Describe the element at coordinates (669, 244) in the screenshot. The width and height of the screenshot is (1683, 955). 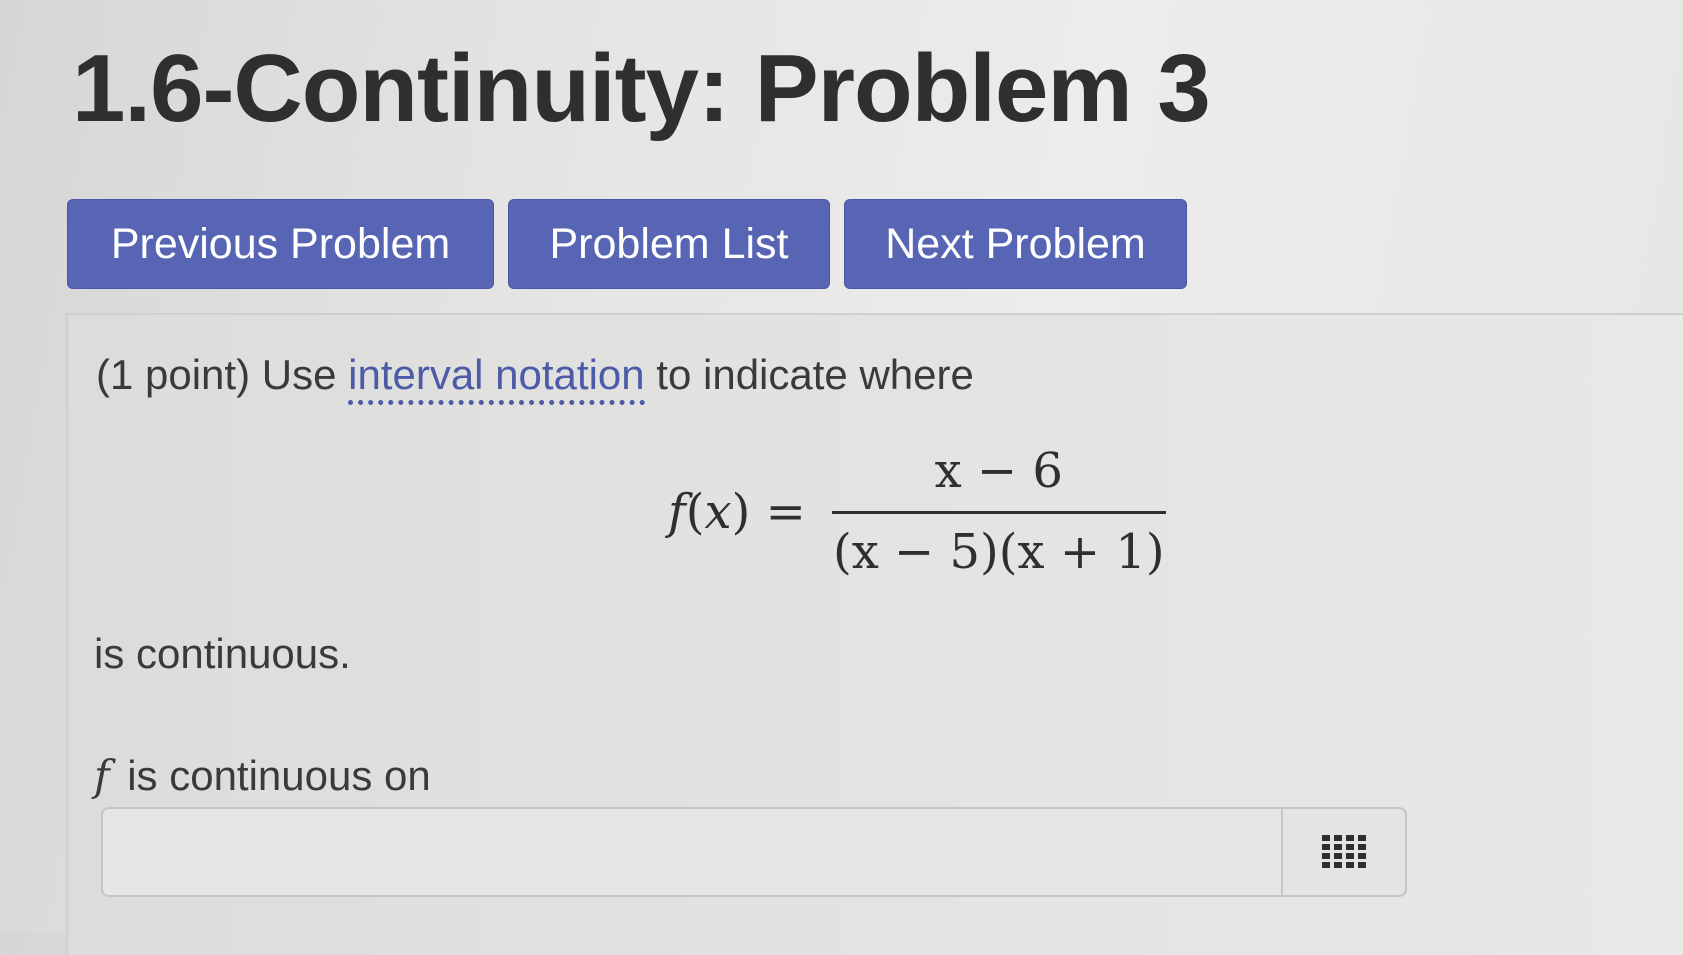
I see `problem-list-button: Problem List` at that location.